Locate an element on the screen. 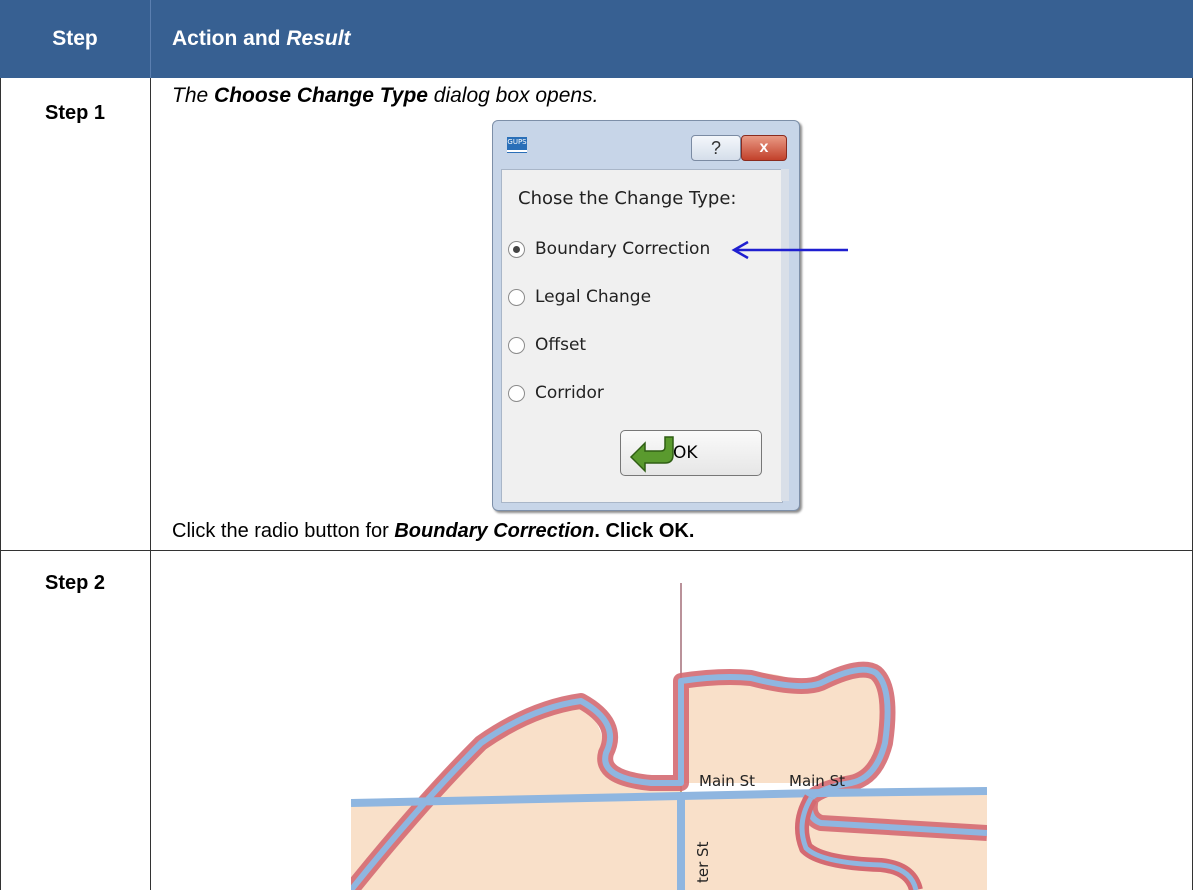 The width and height of the screenshot is (1193, 890). radio-legal-change: Legal Change is located at coordinates (579, 297).